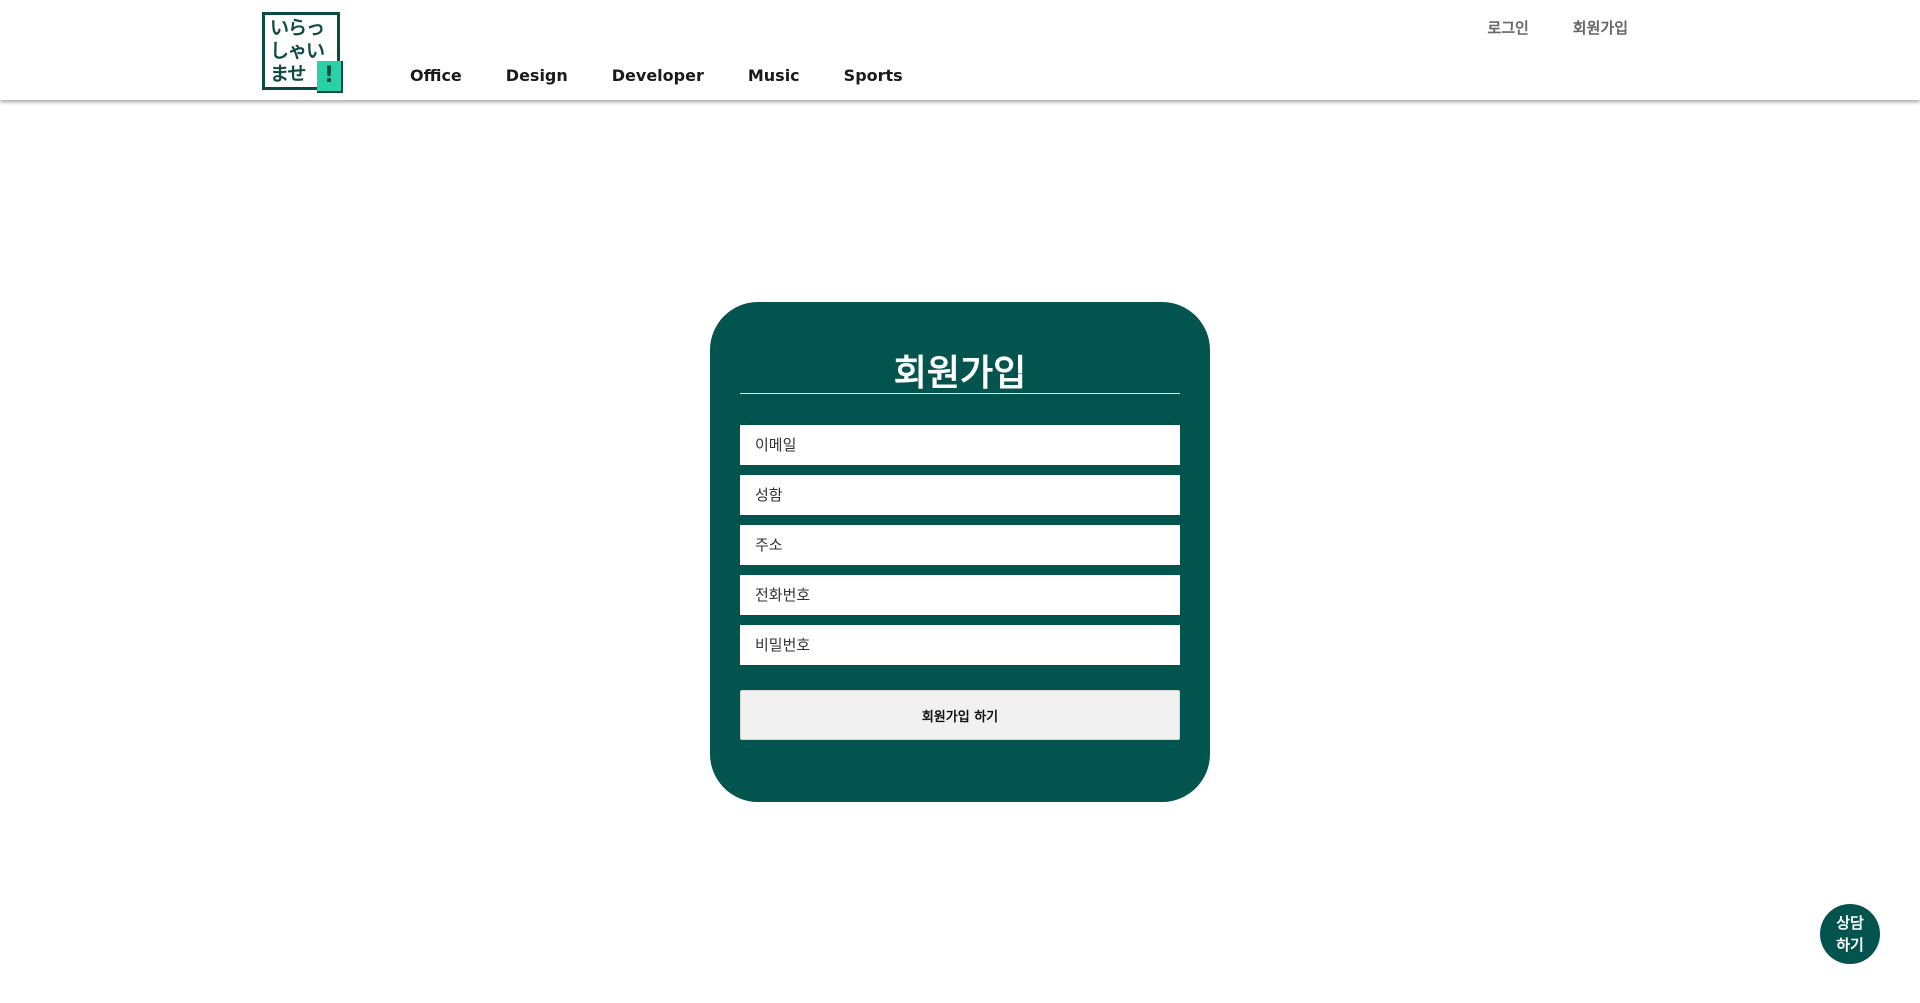 This screenshot has height=1003, width=1920. I want to click on nav-item-office: Office, so click(436, 75).